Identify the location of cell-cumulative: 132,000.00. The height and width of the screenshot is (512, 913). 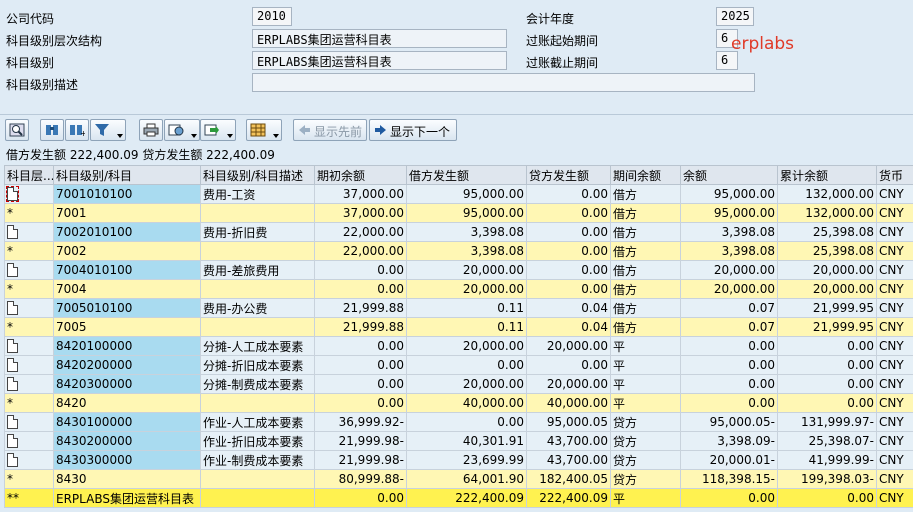
(827, 194).